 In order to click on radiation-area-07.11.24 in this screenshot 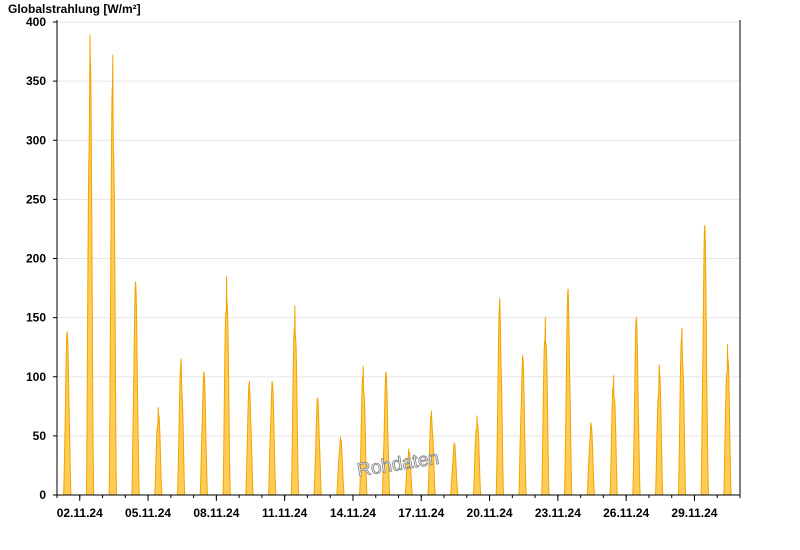, I will do `click(203, 433)`.